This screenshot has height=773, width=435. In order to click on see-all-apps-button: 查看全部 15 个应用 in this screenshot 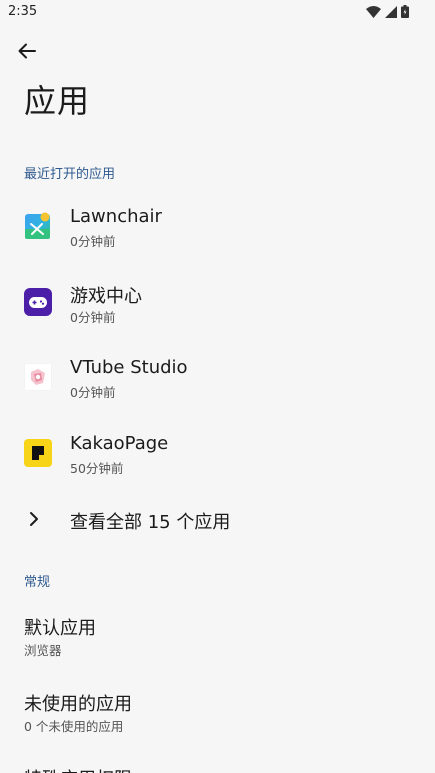, I will do `click(217, 520)`.